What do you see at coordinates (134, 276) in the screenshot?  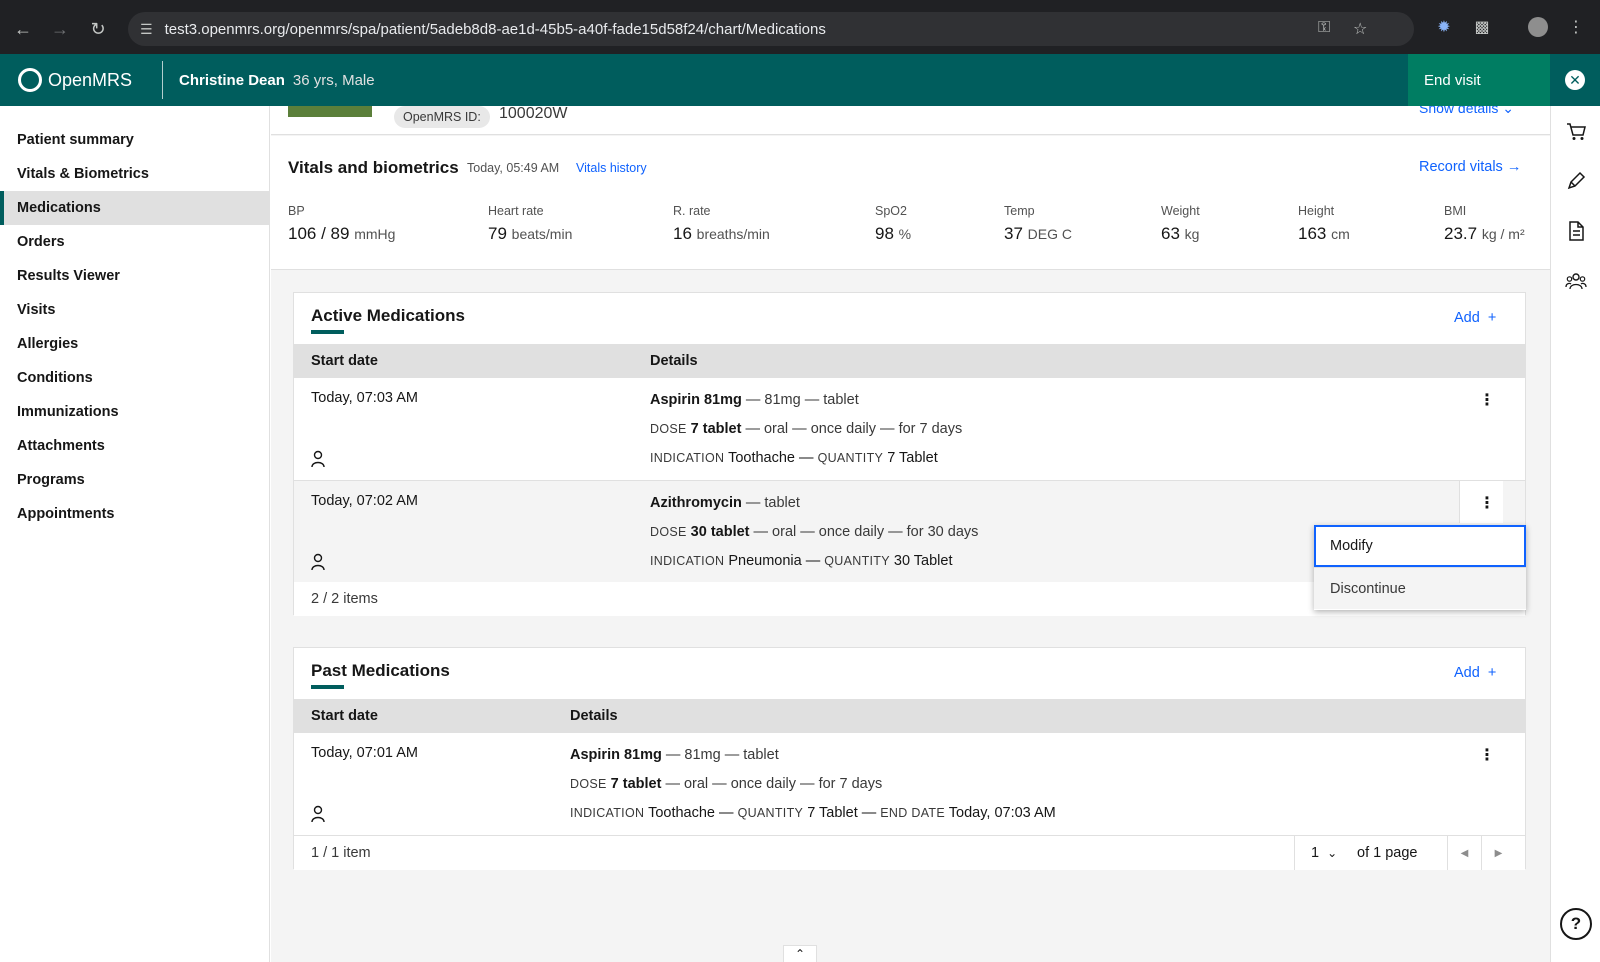 I see `nav-item-results-viewer: Results Viewer` at bounding box center [134, 276].